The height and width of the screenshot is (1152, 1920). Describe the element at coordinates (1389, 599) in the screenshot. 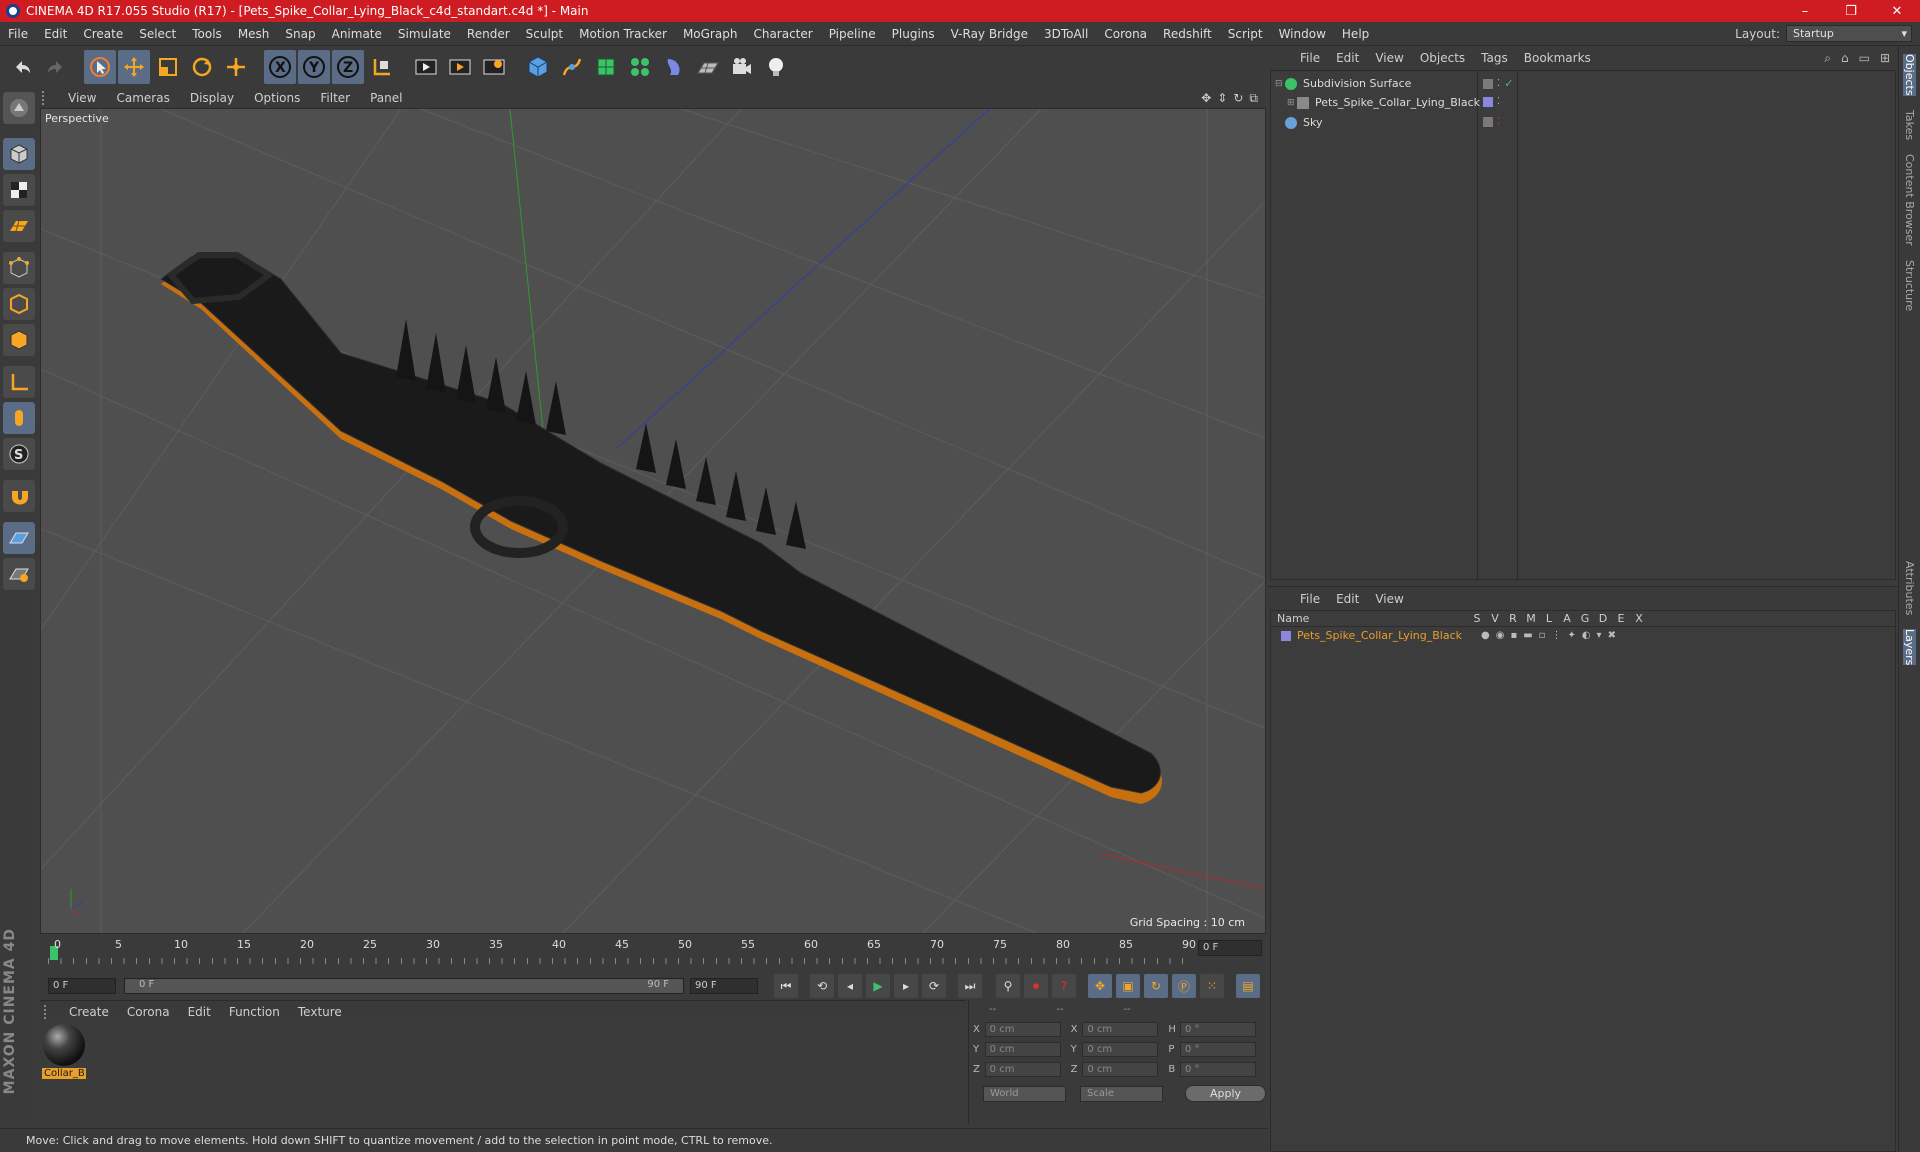

I see `layer-menu-view: View` at that location.